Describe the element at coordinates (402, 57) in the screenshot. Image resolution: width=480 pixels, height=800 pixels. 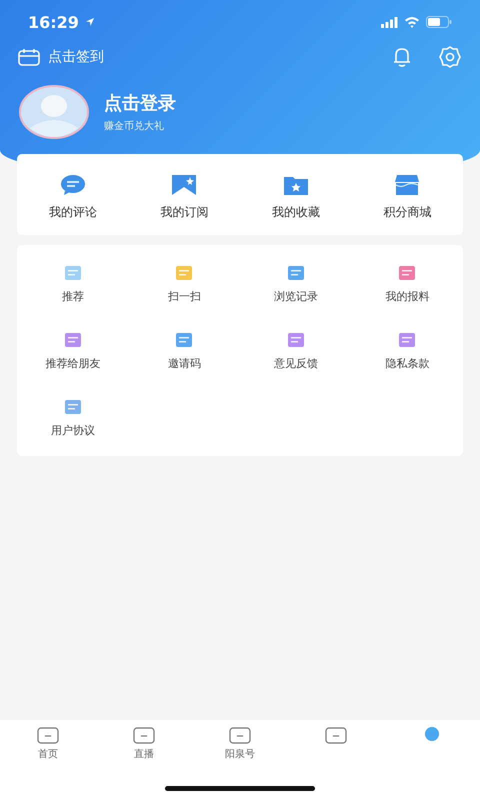
I see `bell-icon` at that location.